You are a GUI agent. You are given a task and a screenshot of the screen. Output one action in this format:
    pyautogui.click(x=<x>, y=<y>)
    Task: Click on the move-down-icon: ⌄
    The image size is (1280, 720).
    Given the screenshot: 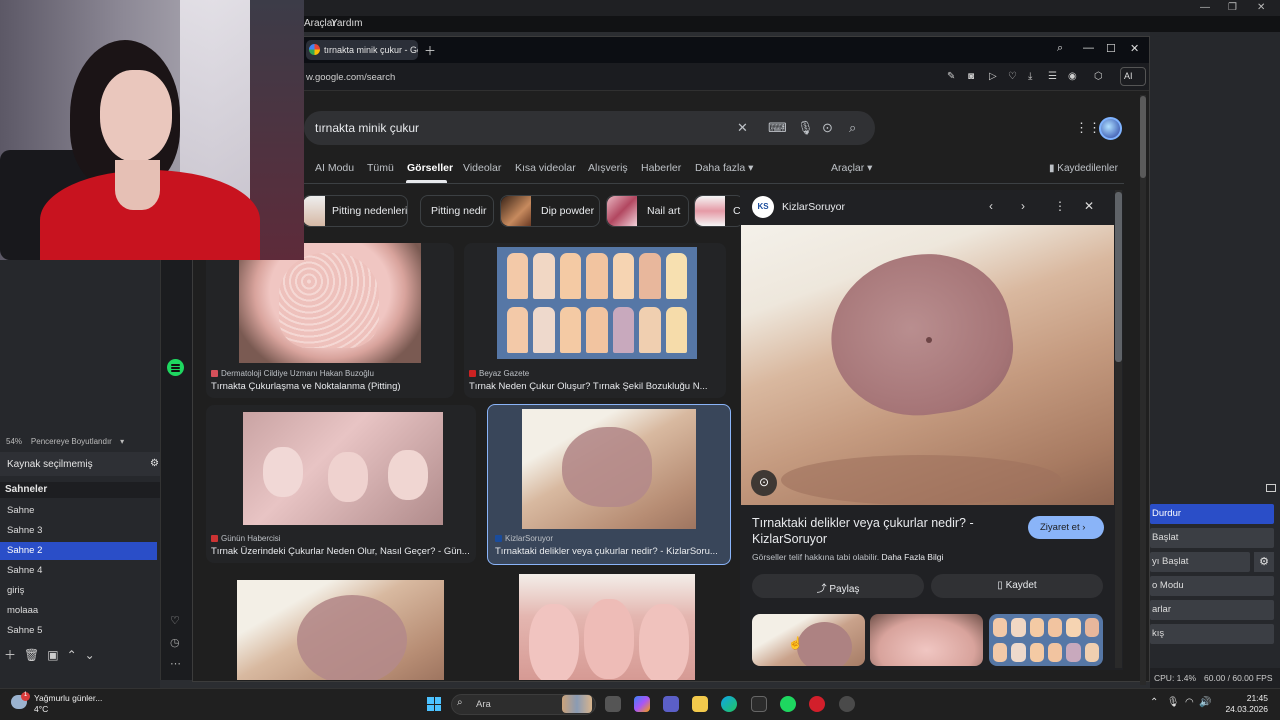 What is the action you would take?
    pyautogui.click(x=90, y=655)
    